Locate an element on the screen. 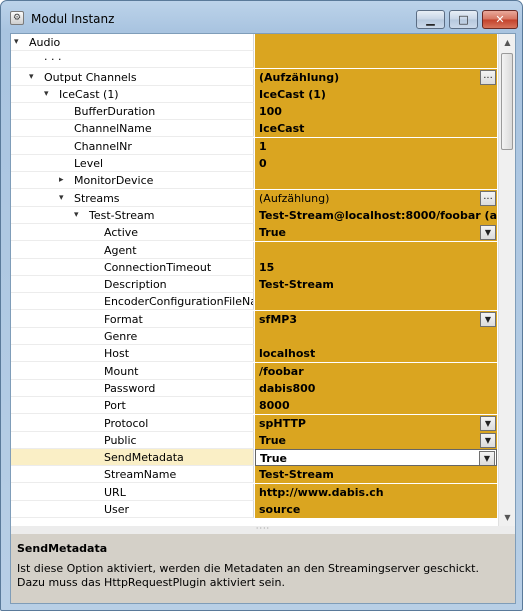 The image size is (523, 611). property-value-cell: 15 is located at coordinates (376, 267).